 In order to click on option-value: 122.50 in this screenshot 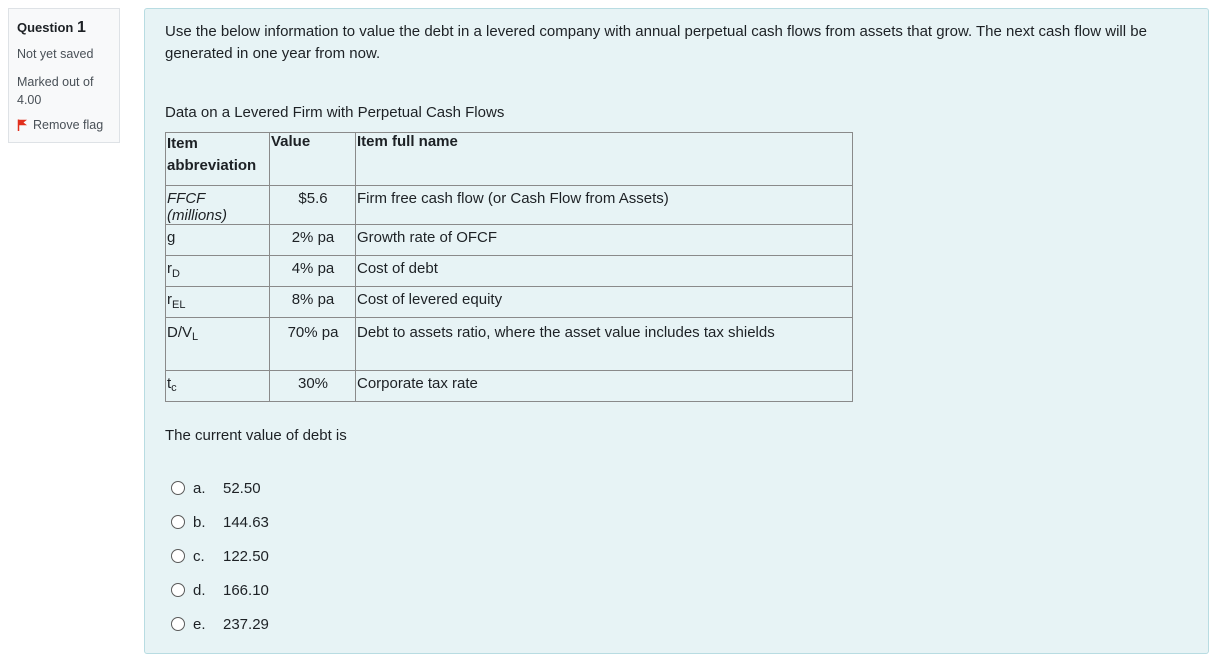, I will do `click(246, 556)`.